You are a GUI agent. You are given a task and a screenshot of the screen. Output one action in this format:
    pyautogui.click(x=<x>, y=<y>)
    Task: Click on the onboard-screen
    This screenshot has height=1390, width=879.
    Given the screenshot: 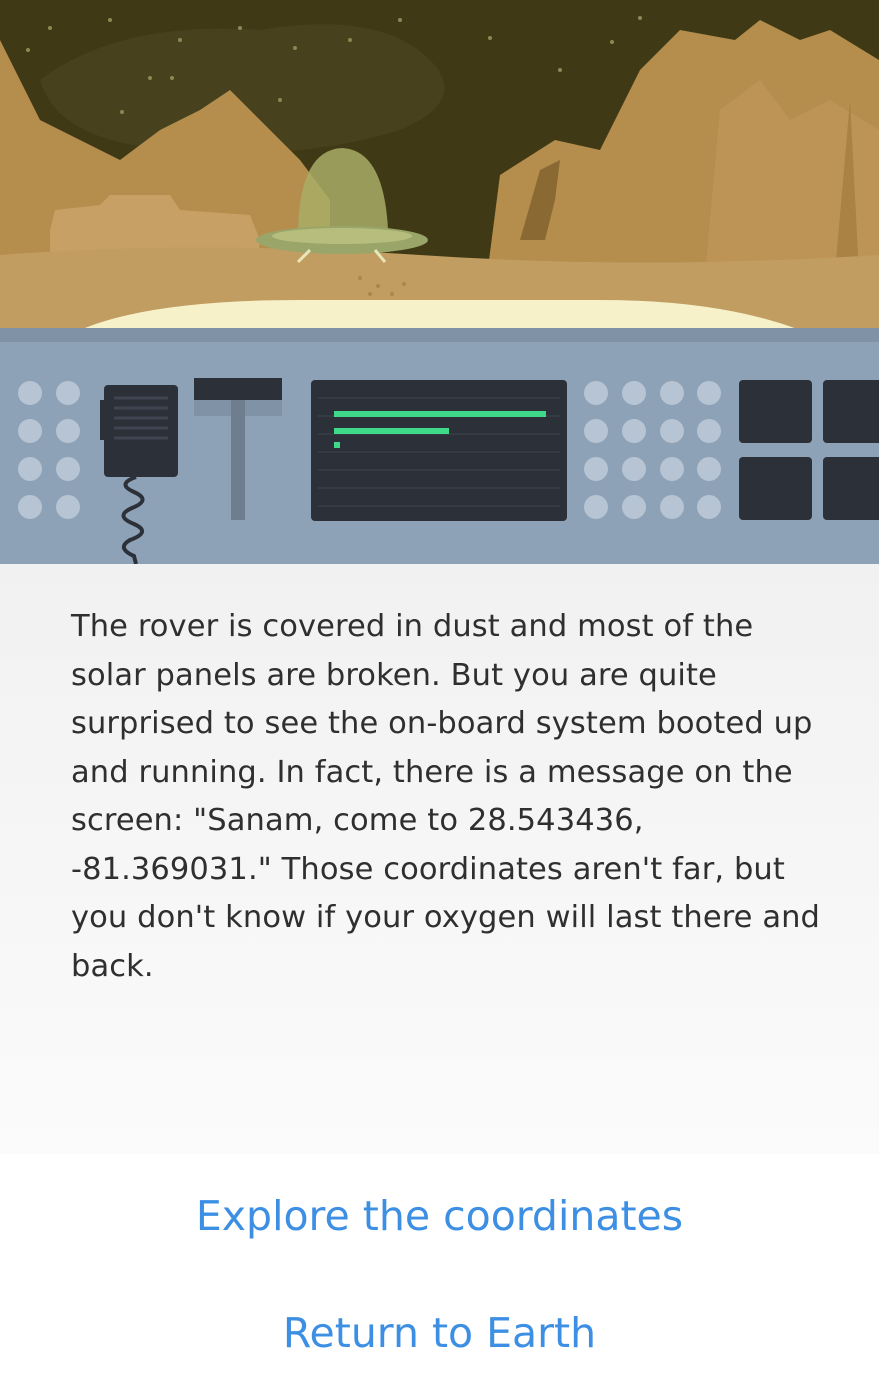 What is the action you would take?
    pyautogui.click(x=439, y=450)
    